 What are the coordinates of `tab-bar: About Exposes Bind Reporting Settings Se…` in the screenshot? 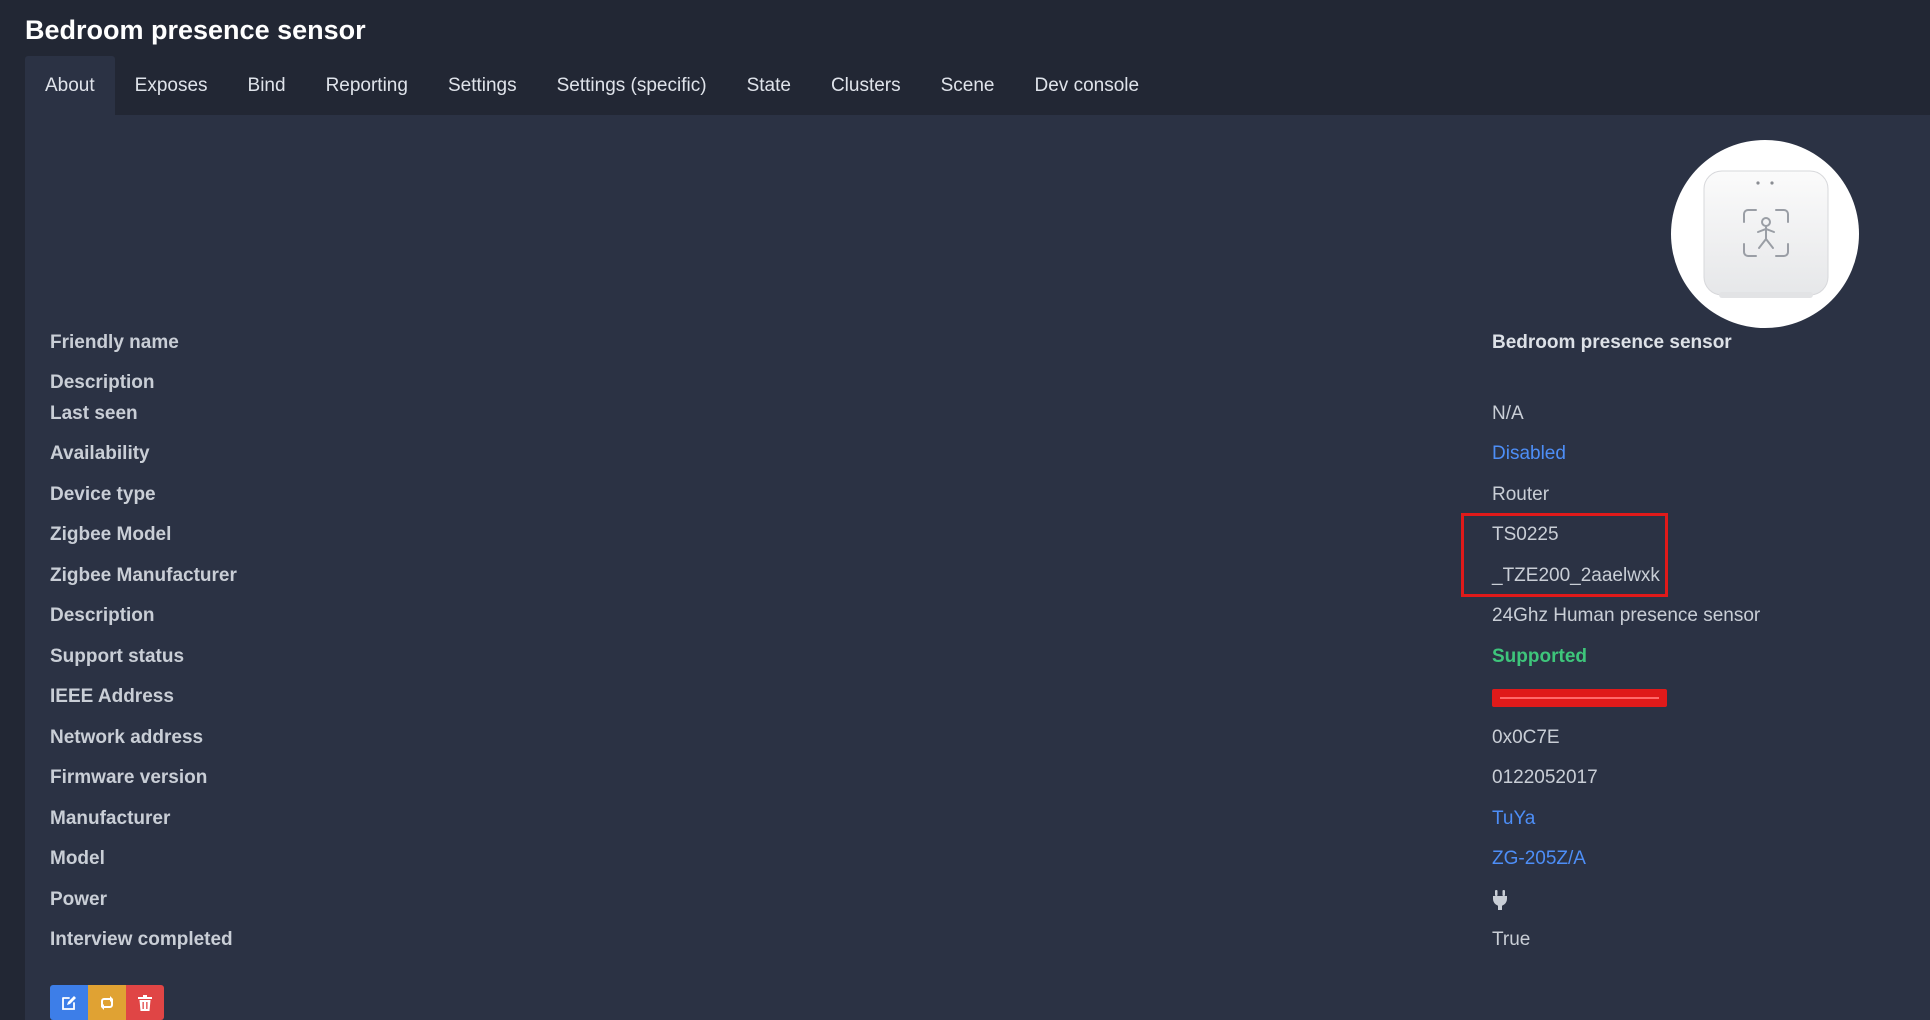 It's located at (592, 85).